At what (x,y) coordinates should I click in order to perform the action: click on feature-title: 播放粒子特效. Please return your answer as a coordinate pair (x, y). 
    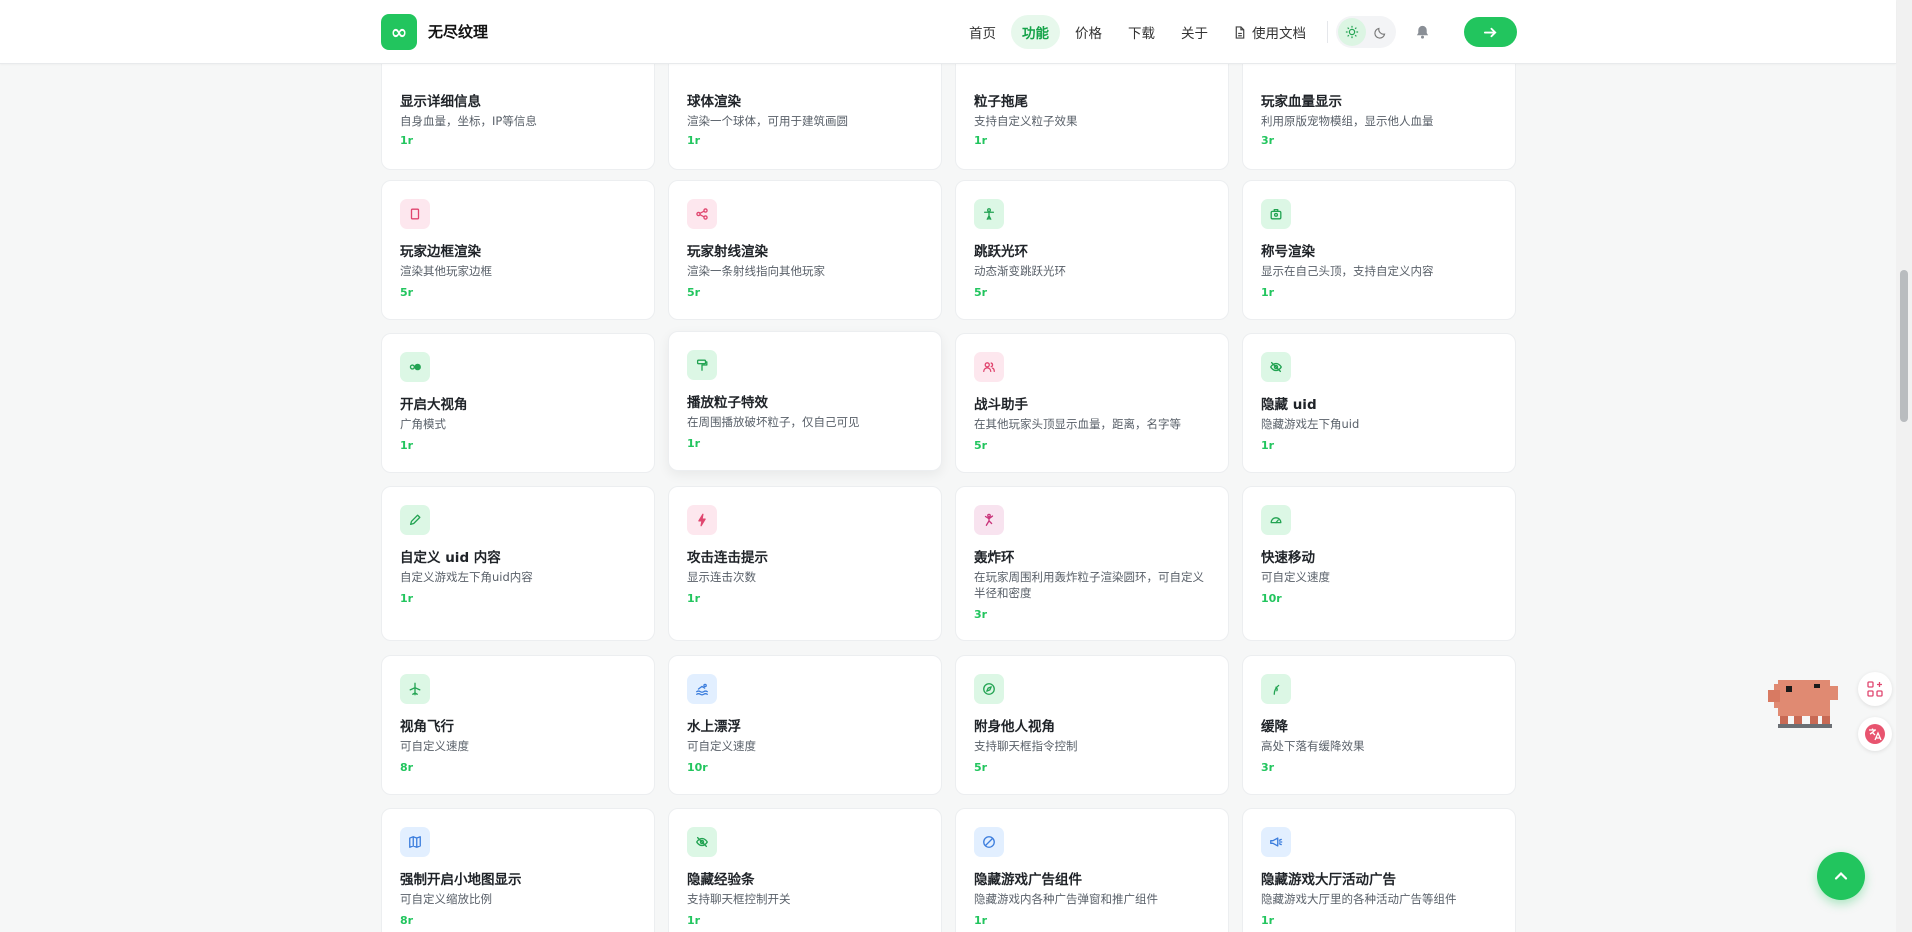
    Looking at the image, I should click on (727, 403).